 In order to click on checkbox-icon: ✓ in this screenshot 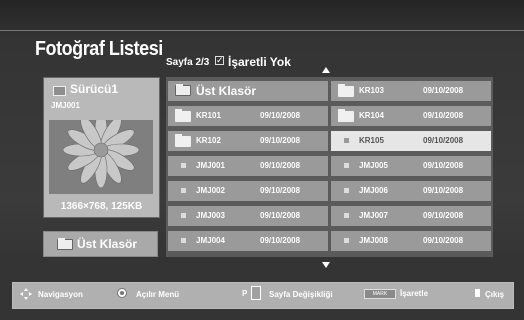, I will do `click(219, 60)`.